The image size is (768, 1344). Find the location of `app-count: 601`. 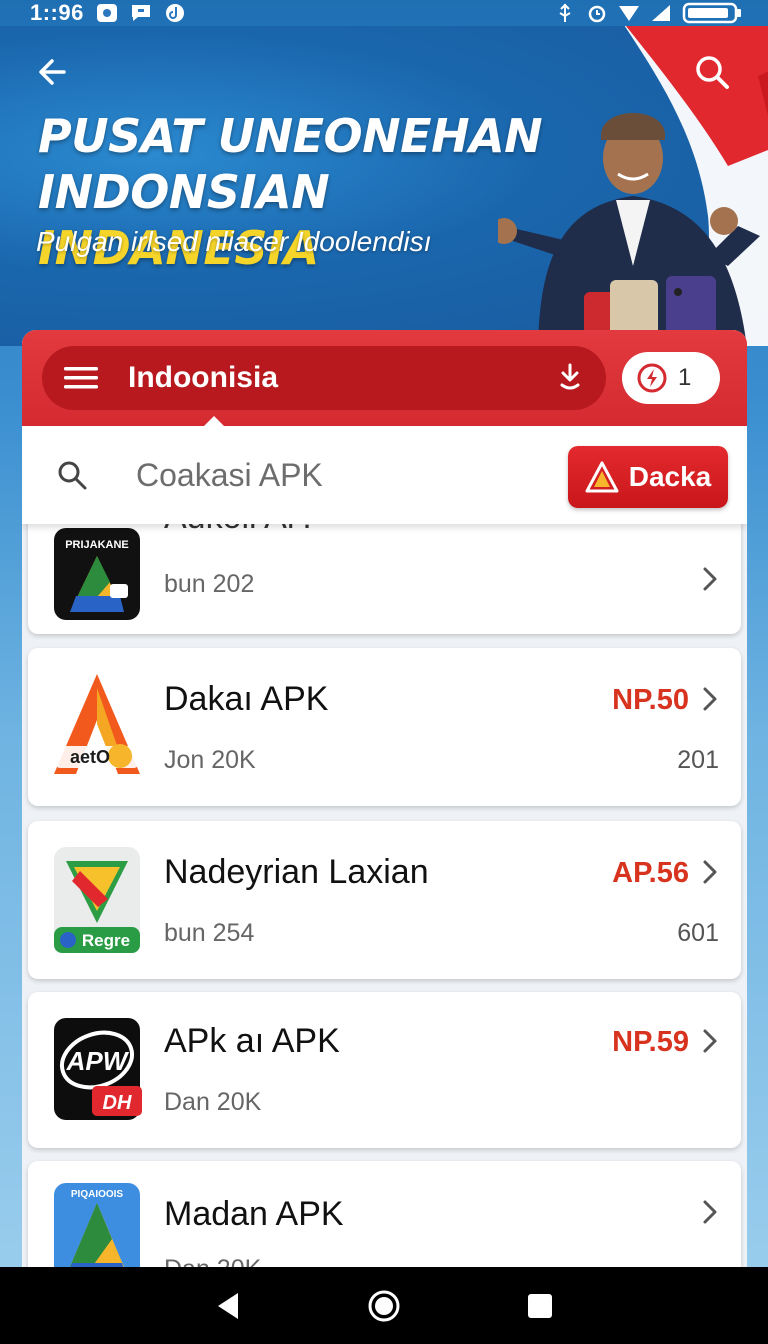

app-count: 601 is located at coordinates (698, 933).